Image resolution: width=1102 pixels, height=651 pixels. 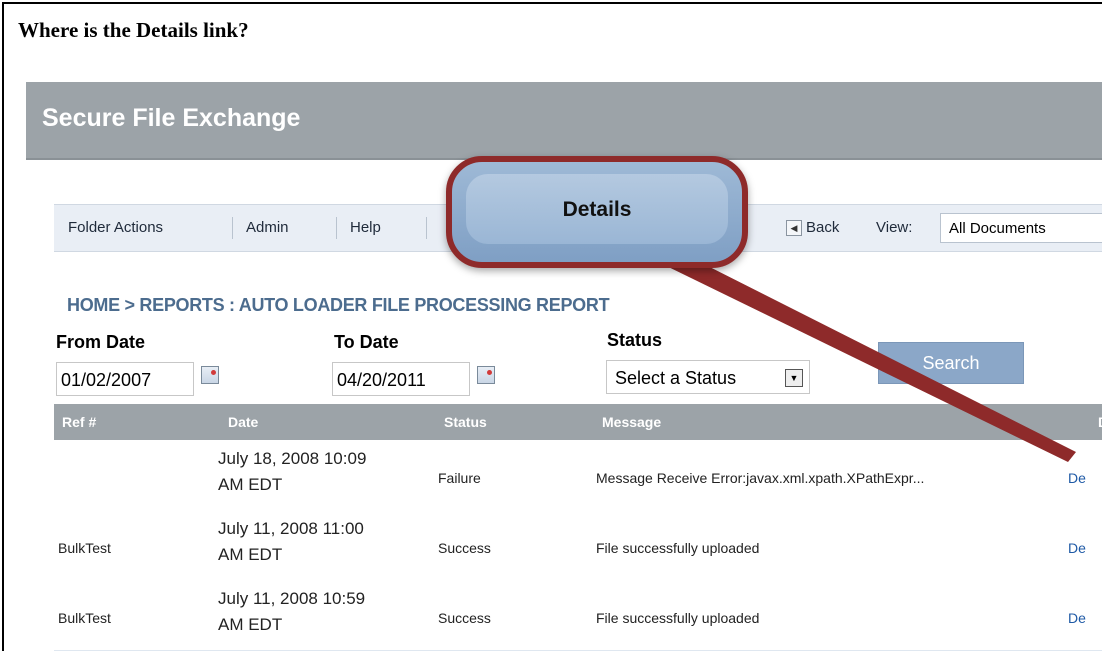 I want to click on view-select: All Documents, so click(x=1021, y=228).